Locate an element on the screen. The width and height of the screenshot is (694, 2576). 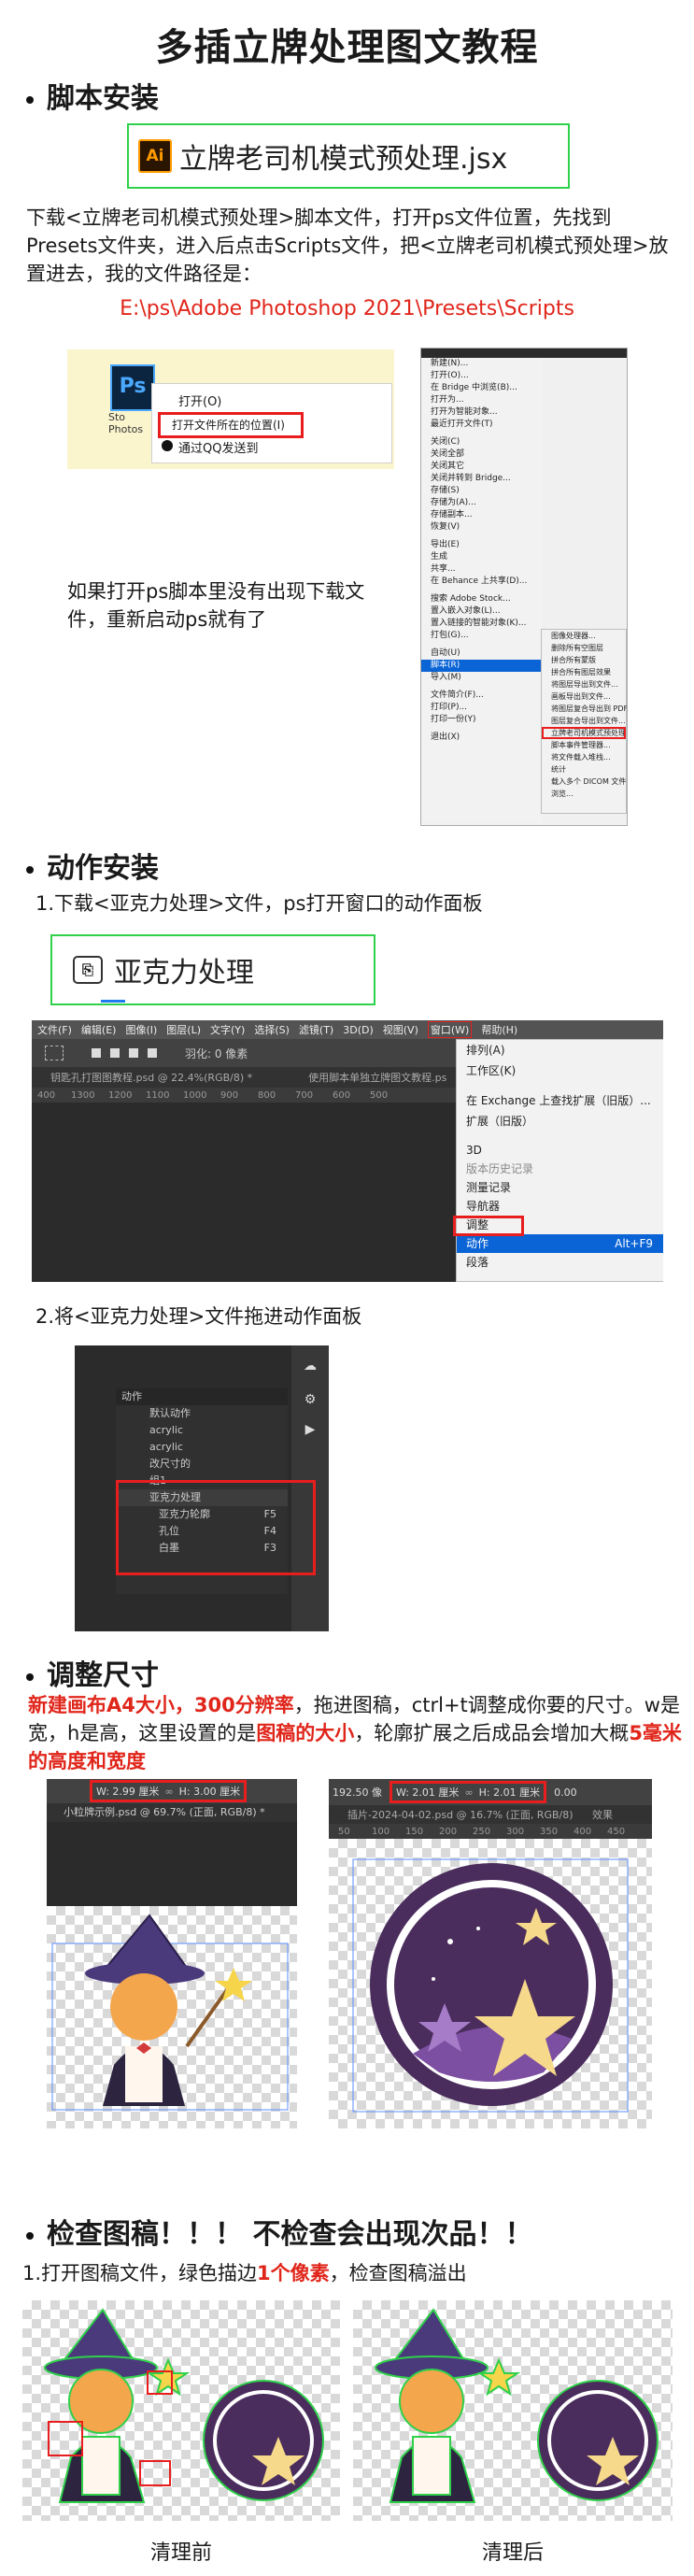
width-field: W: 2.01 厘米 is located at coordinates (428, 1792).